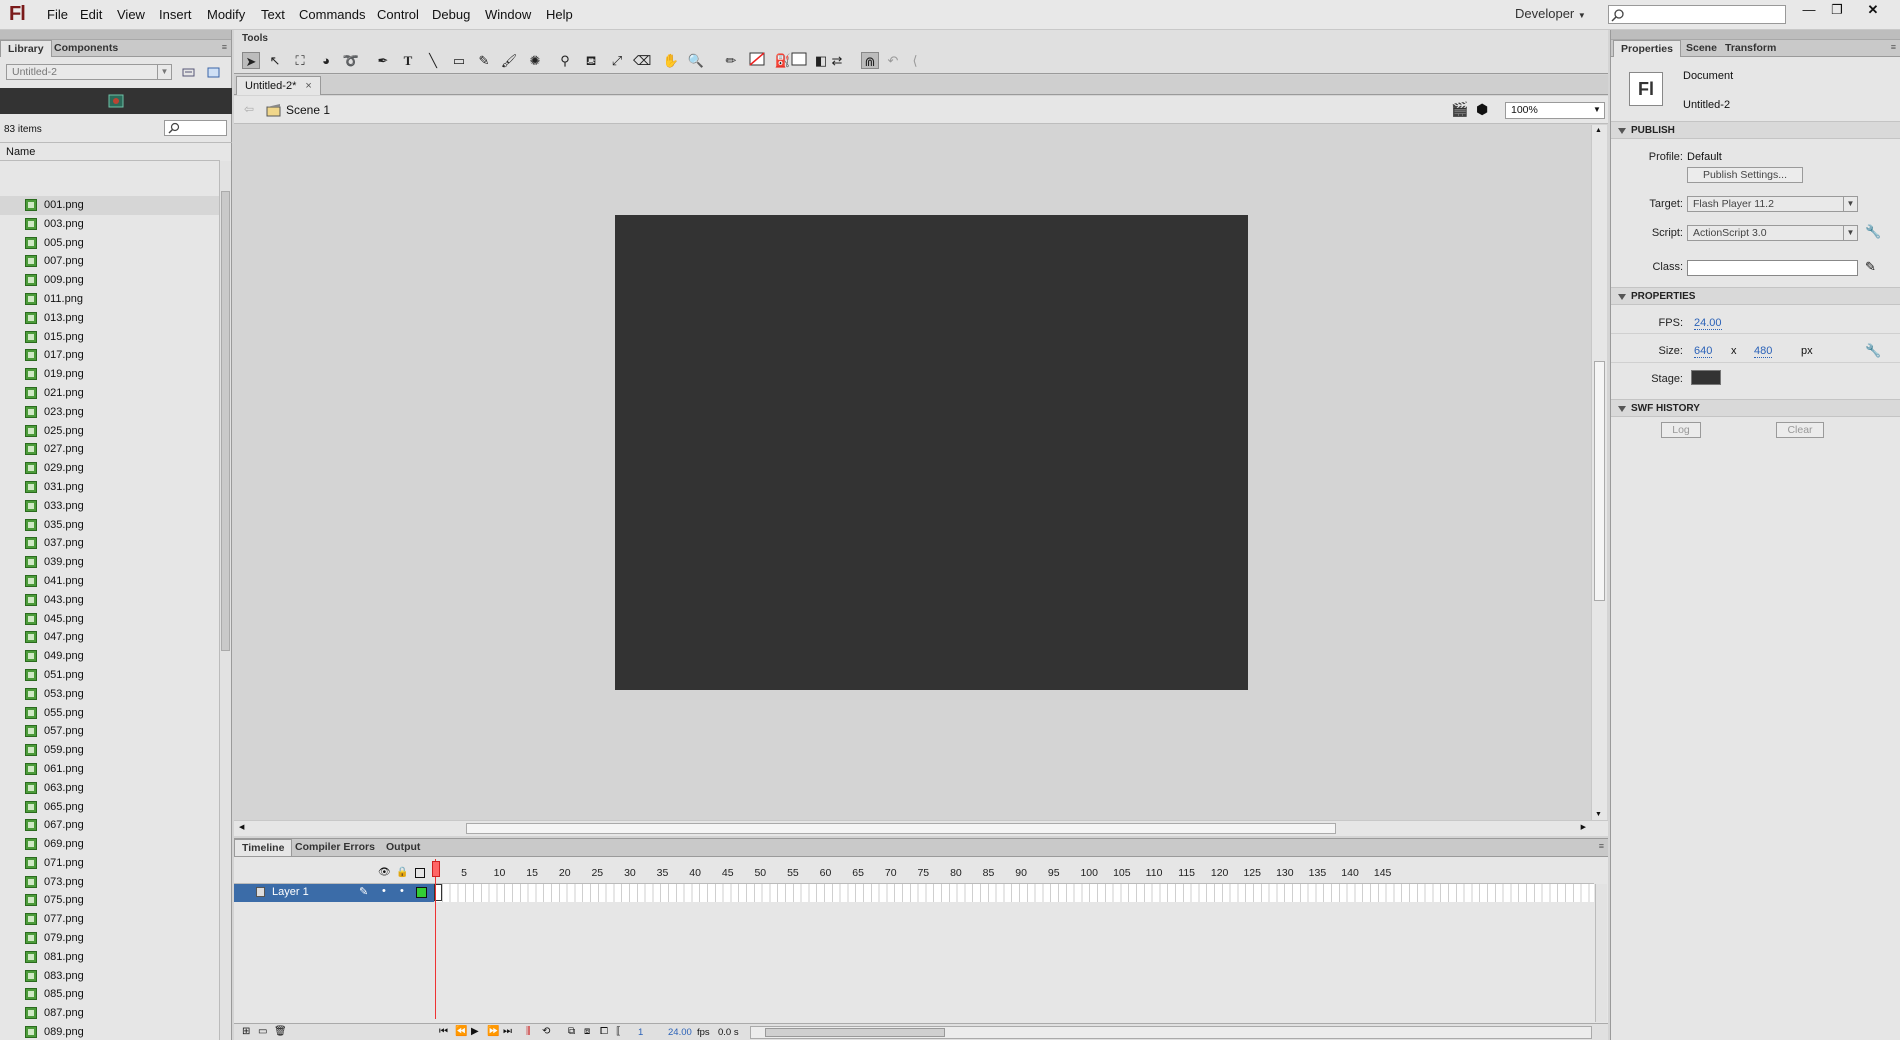  I want to click on close-tab-icon: ×, so click(308, 86).